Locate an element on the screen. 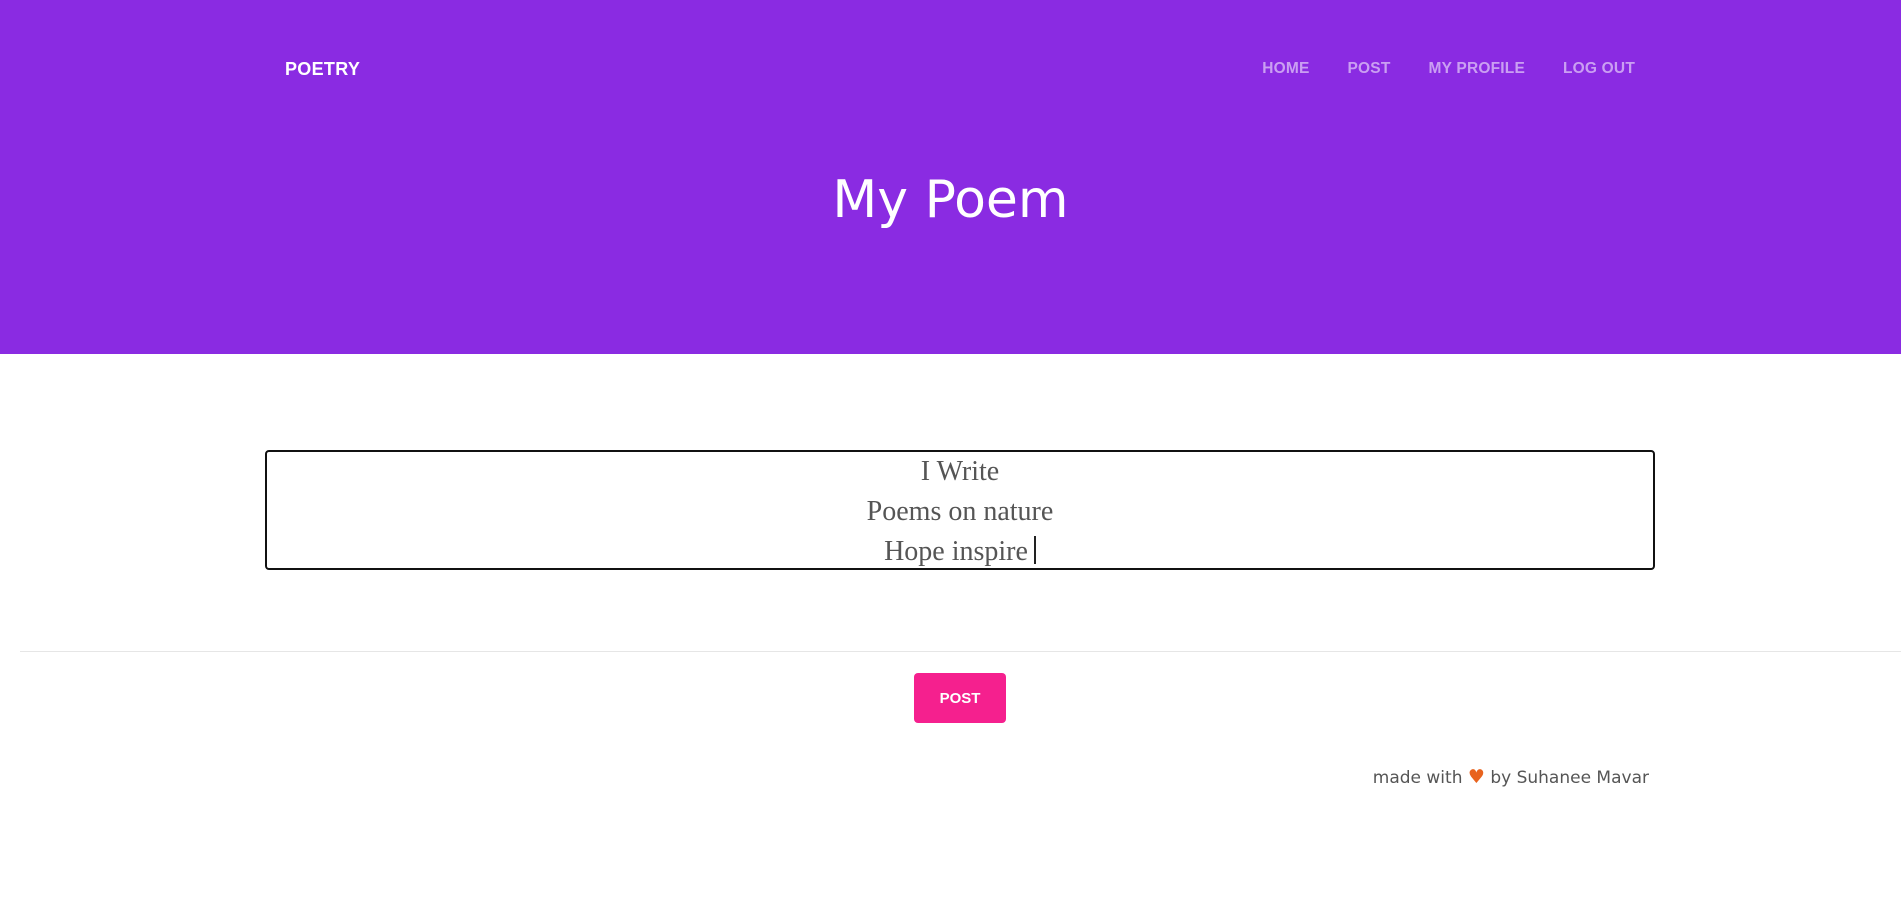 The width and height of the screenshot is (1901, 919). poem-line-last: Hope inspire is located at coordinates (960, 552).